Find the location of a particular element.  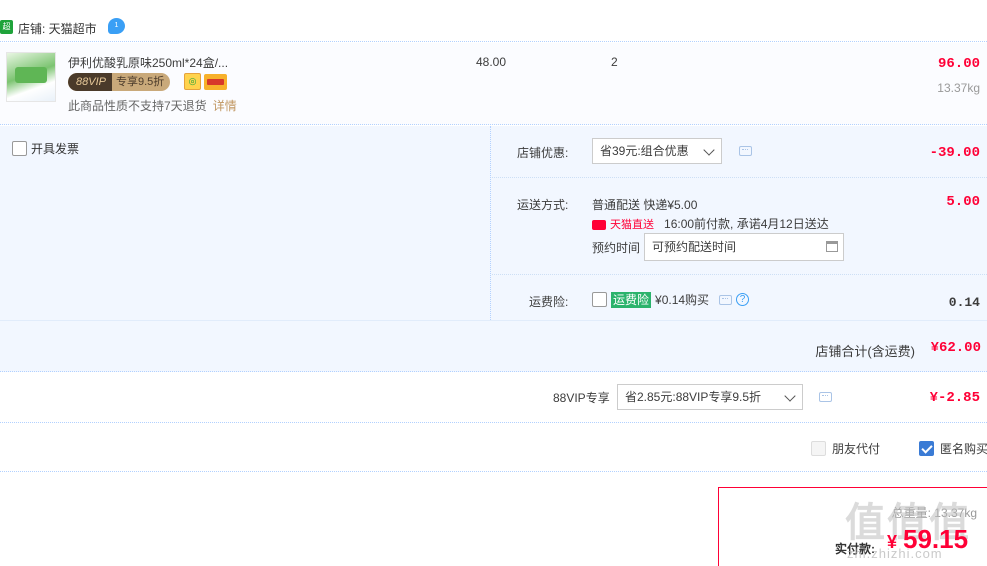

calendar-icon is located at coordinates (832, 246).